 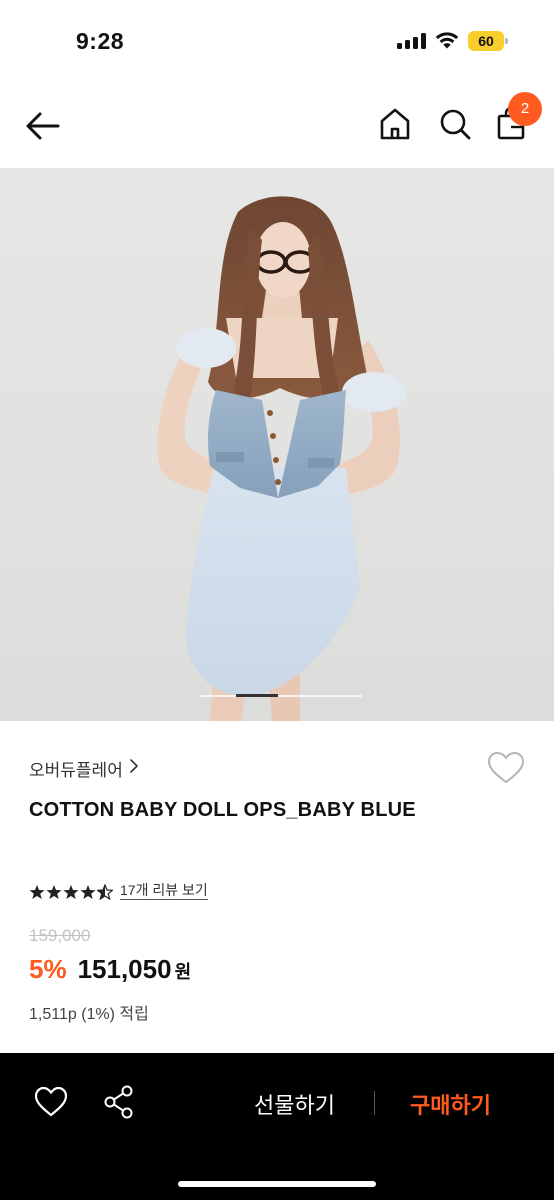 What do you see at coordinates (51, 1102) in the screenshot?
I see `heart-outline-icon` at bounding box center [51, 1102].